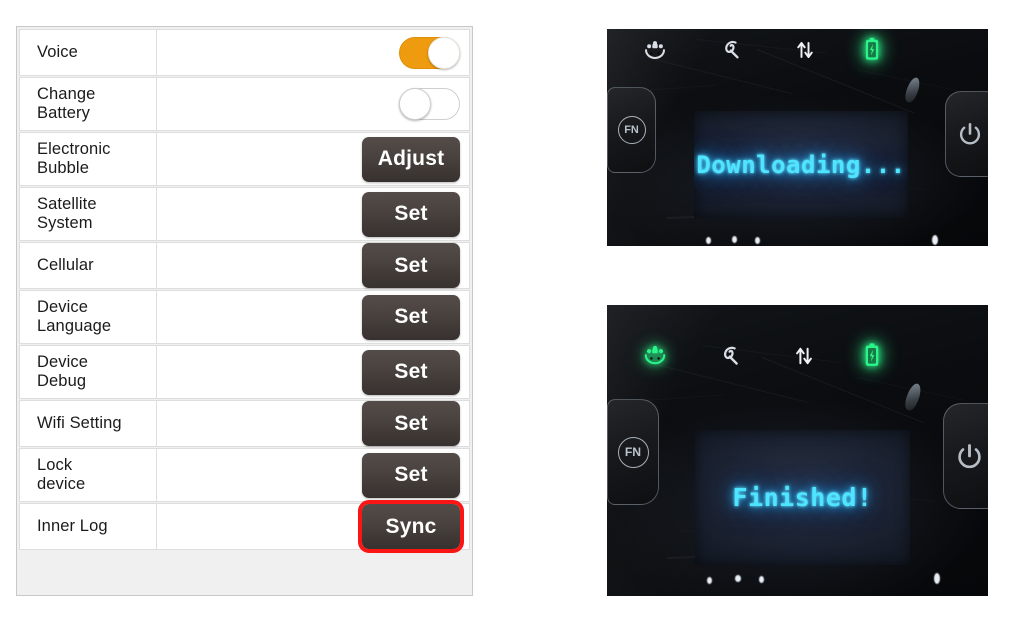 This screenshot has height=625, width=1021. I want to click on sync-button-inner log: Sync, so click(411, 526).